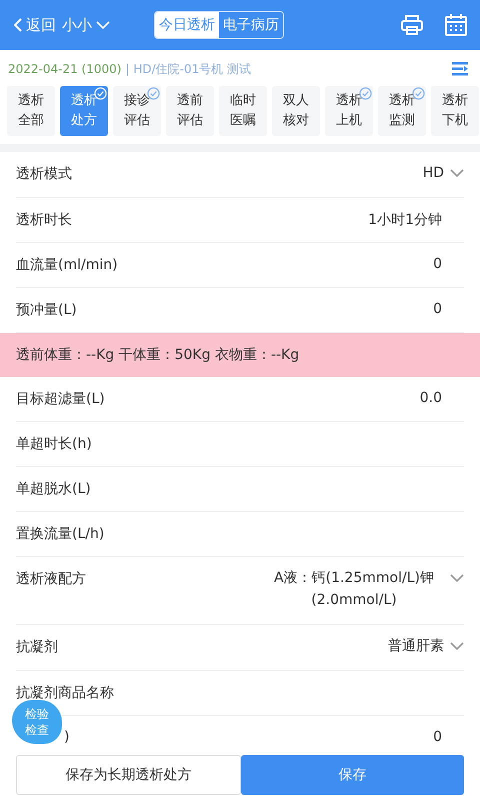  I want to click on field-label: 单超时长(h), so click(54, 444).